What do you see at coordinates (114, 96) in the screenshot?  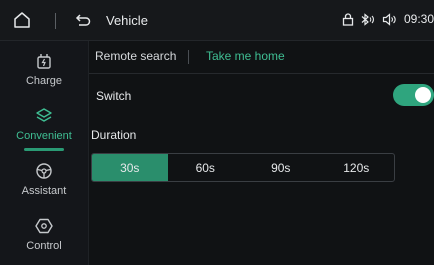 I see `switch-label: Switch` at bounding box center [114, 96].